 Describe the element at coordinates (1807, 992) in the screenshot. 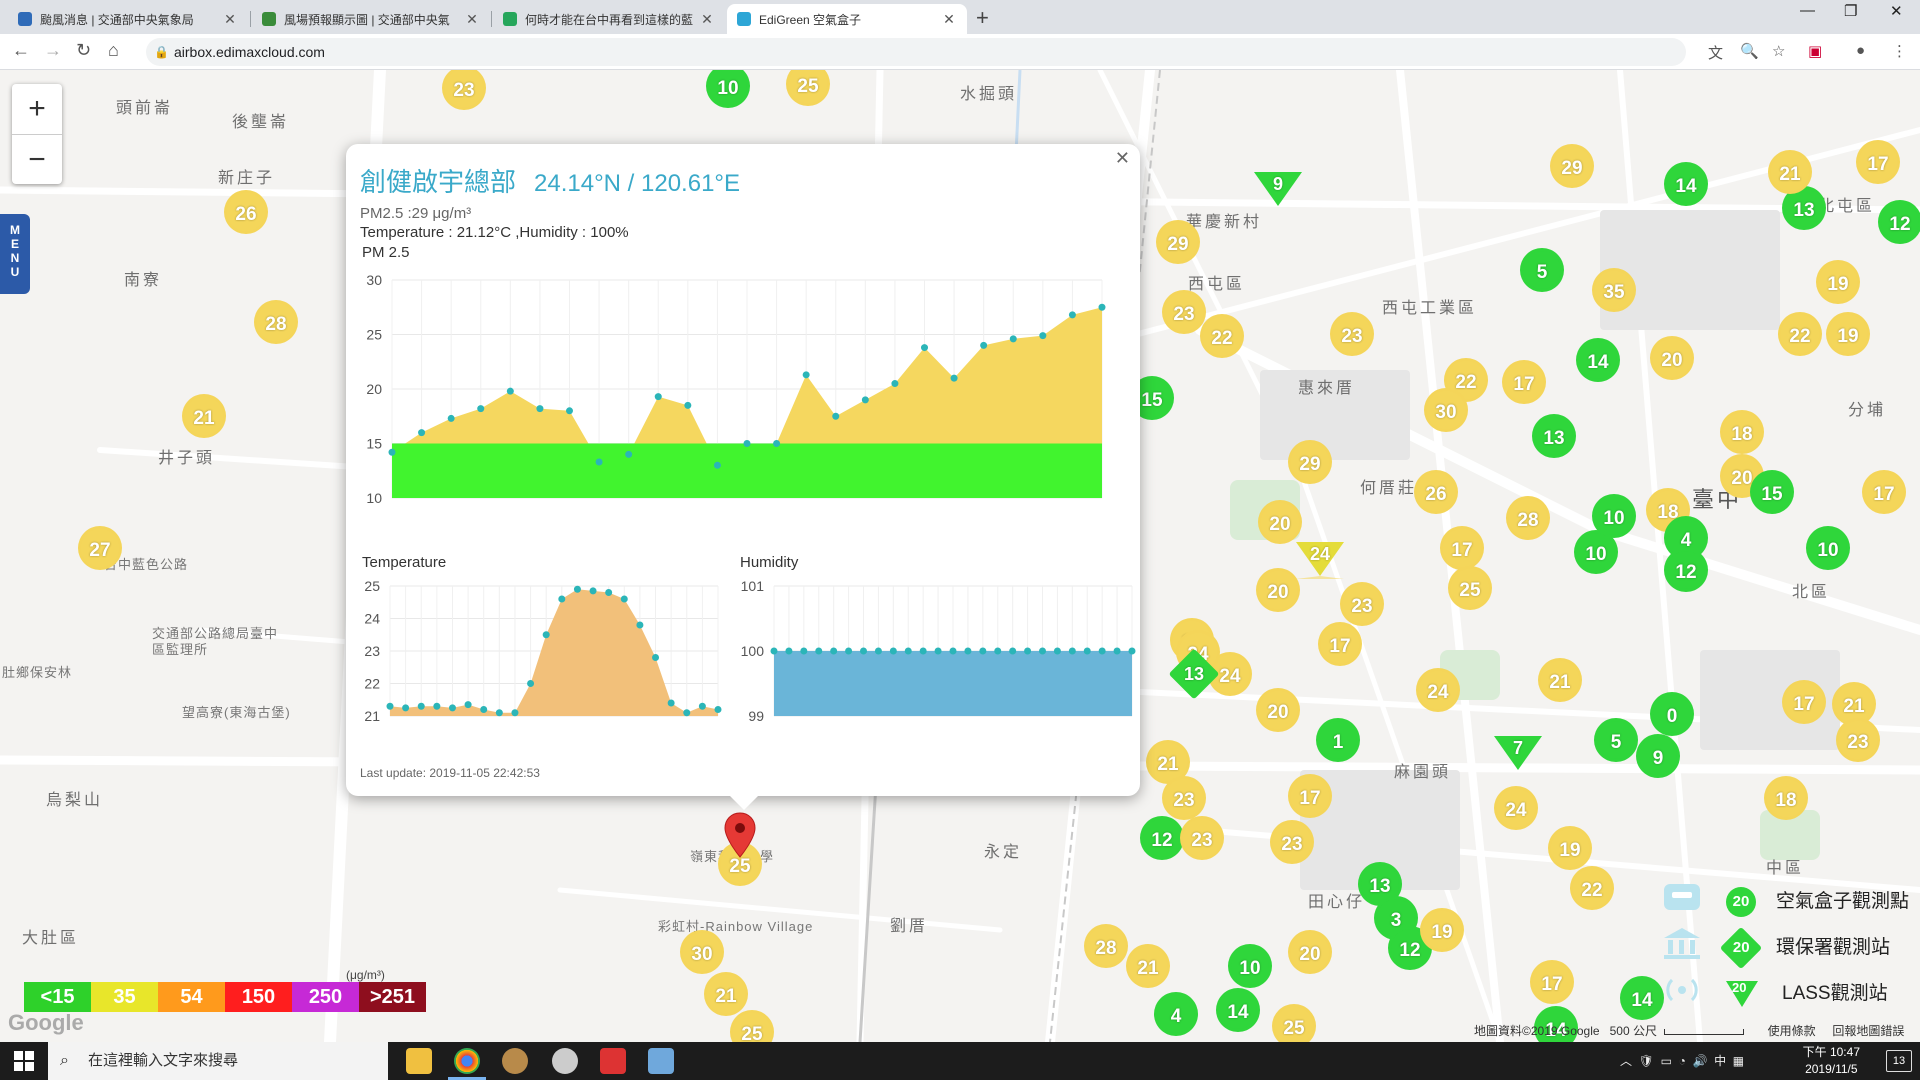

I see `layer-key-lass: 20 LASS觀測站` at that location.